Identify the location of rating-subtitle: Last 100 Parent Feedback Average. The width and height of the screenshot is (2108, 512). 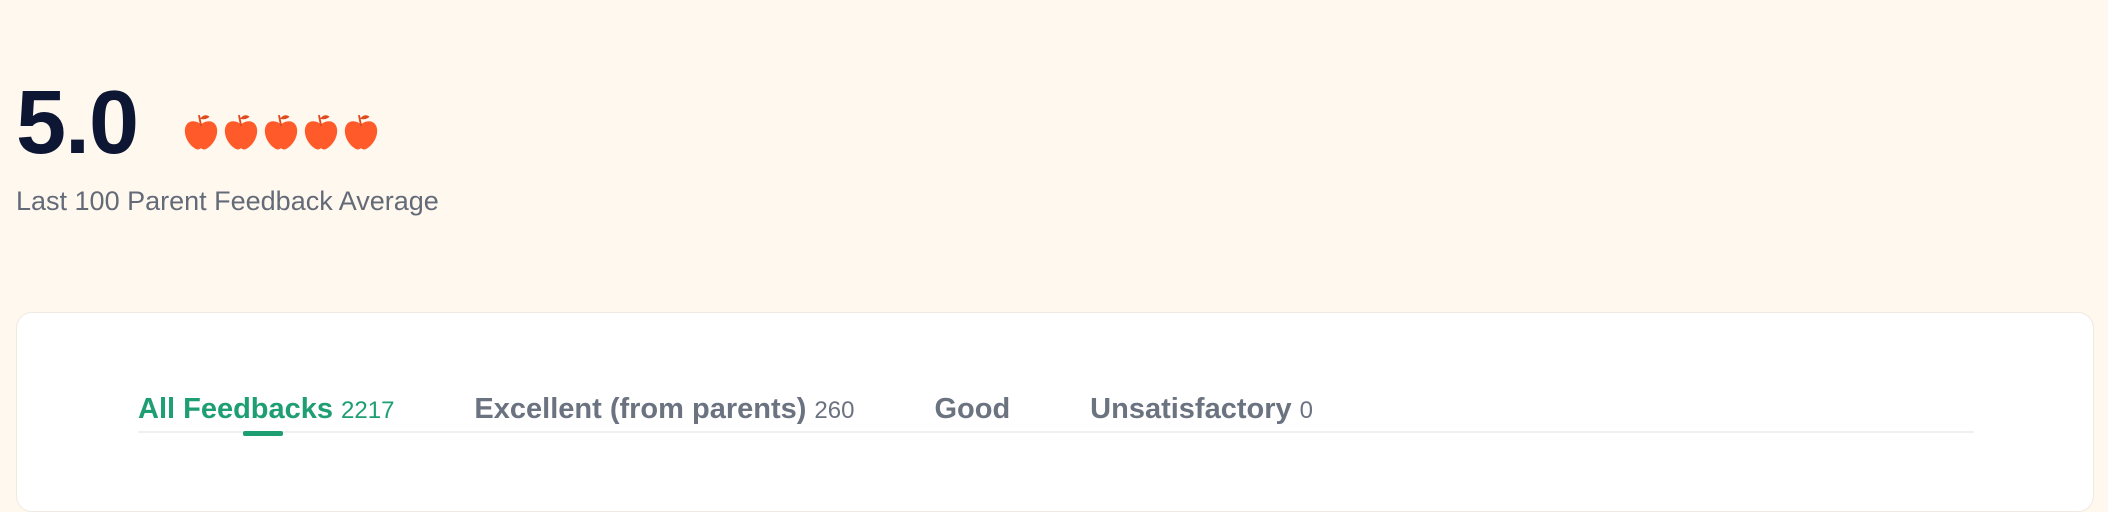
(227, 201).